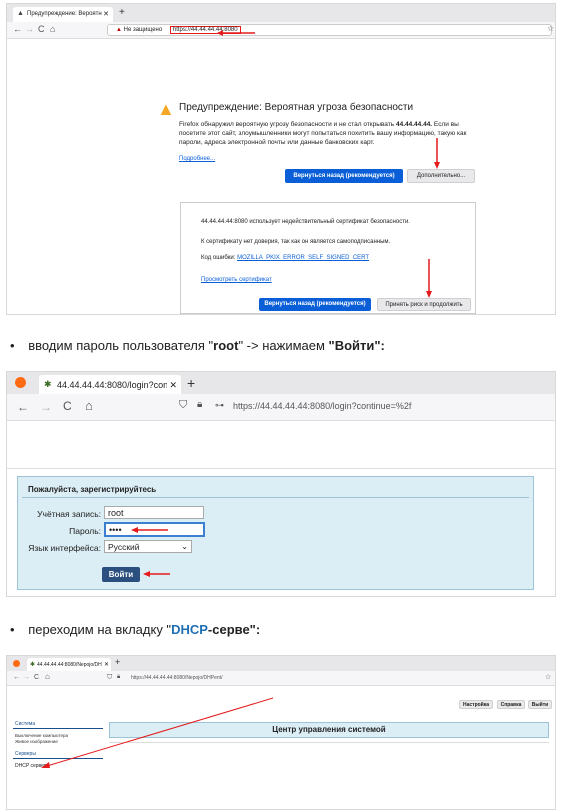 The height and width of the screenshot is (812, 562). I want to click on language-select: Русский ⌄, so click(148, 546).